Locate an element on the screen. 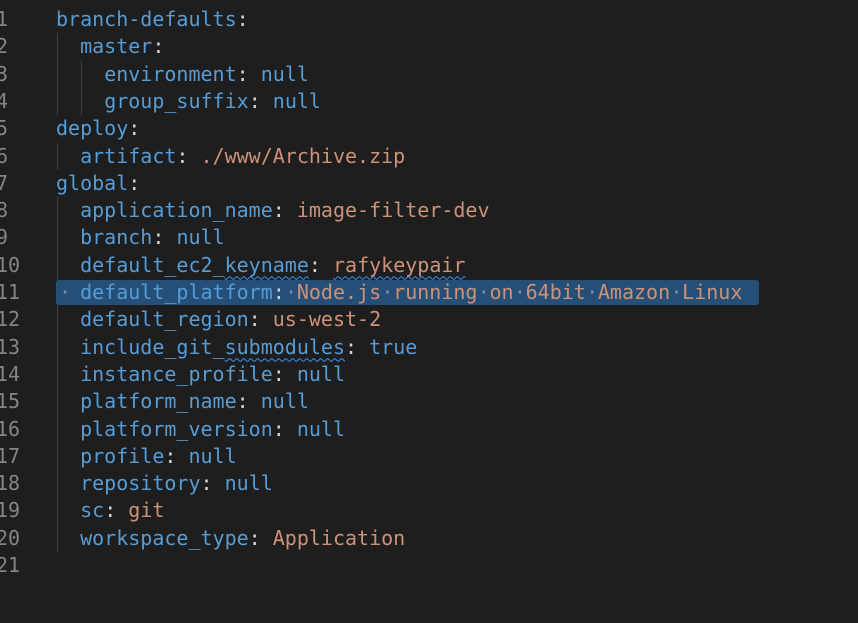 This screenshot has width=858, height=623. line-number: 16 is located at coordinates (10, 428).